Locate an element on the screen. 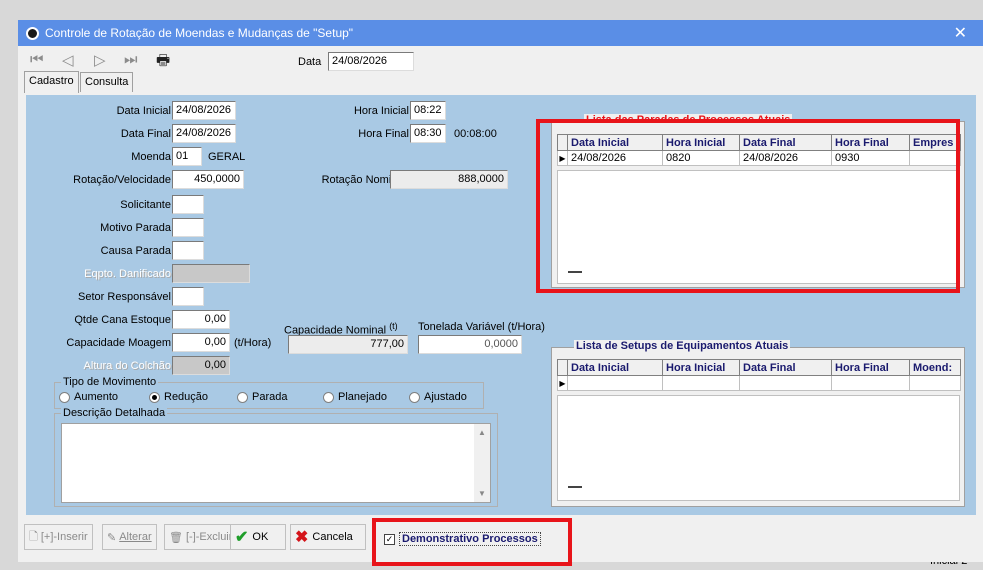 The height and width of the screenshot is (570, 983). ok-button: ✔ OK is located at coordinates (258, 537).